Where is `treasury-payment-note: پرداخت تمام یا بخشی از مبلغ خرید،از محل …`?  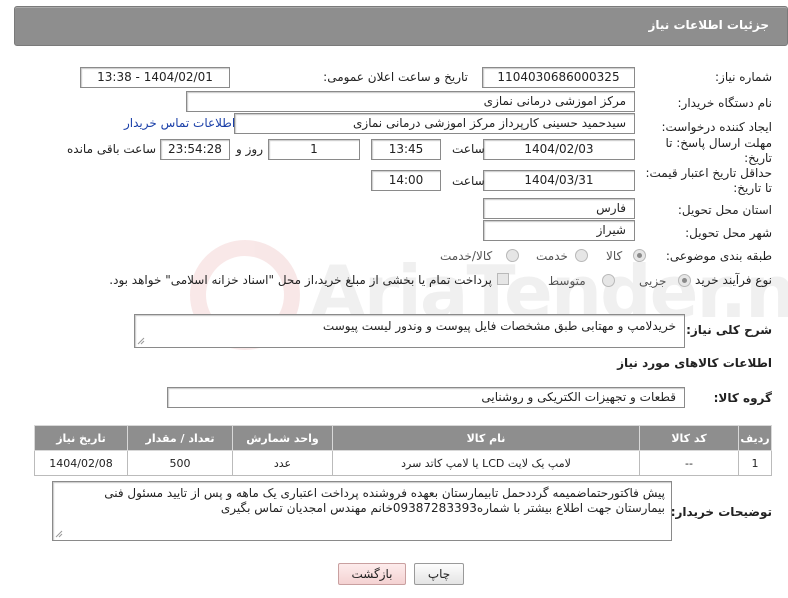
treasury-payment-note: پرداخت تمام یا بخشی از مبلغ خرید،از محل … is located at coordinates (300, 280).